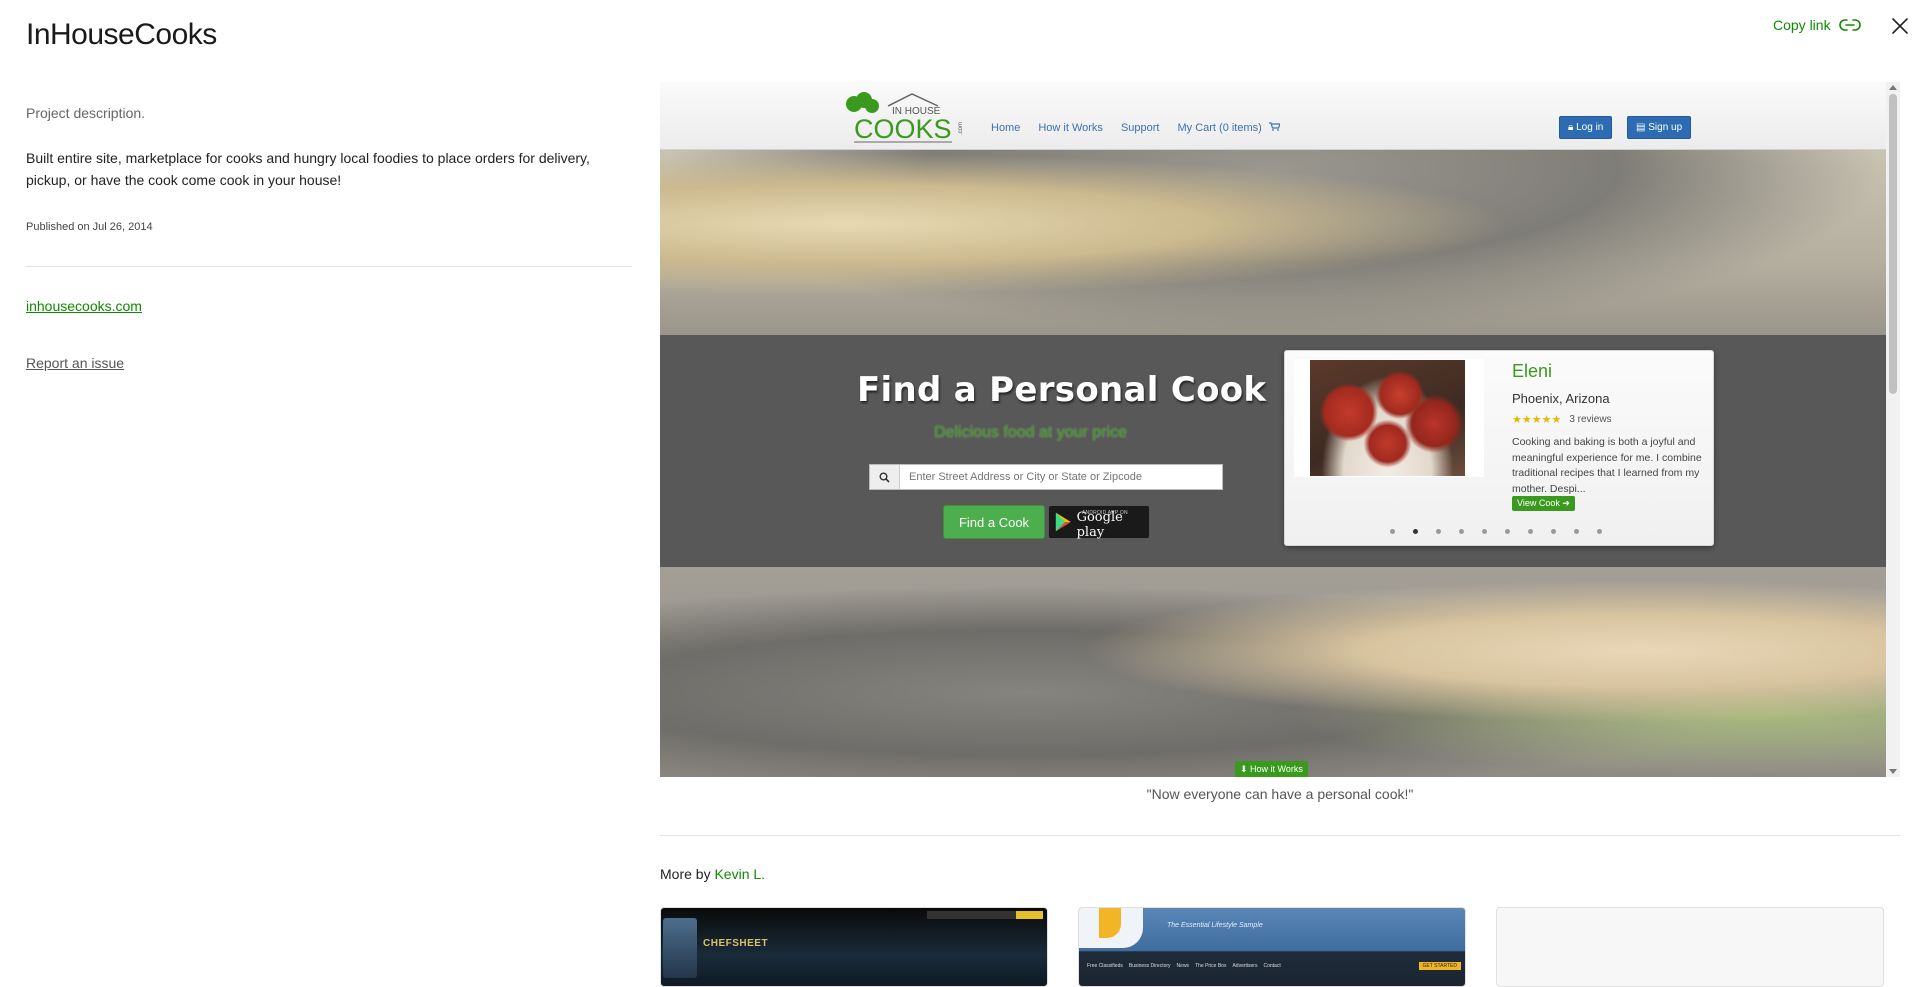 Image resolution: width=1920 pixels, height=987 pixels. What do you see at coordinates (1140, 128) in the screenshot?
I see `site-nav-support: Support` at bounding box center [1140, 128].